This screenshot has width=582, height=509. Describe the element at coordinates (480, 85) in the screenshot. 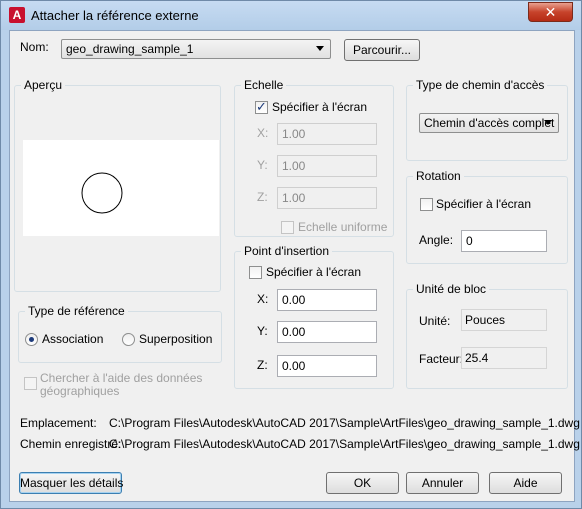

I see `path-type-title: Type de chemin d'accès` at that location.